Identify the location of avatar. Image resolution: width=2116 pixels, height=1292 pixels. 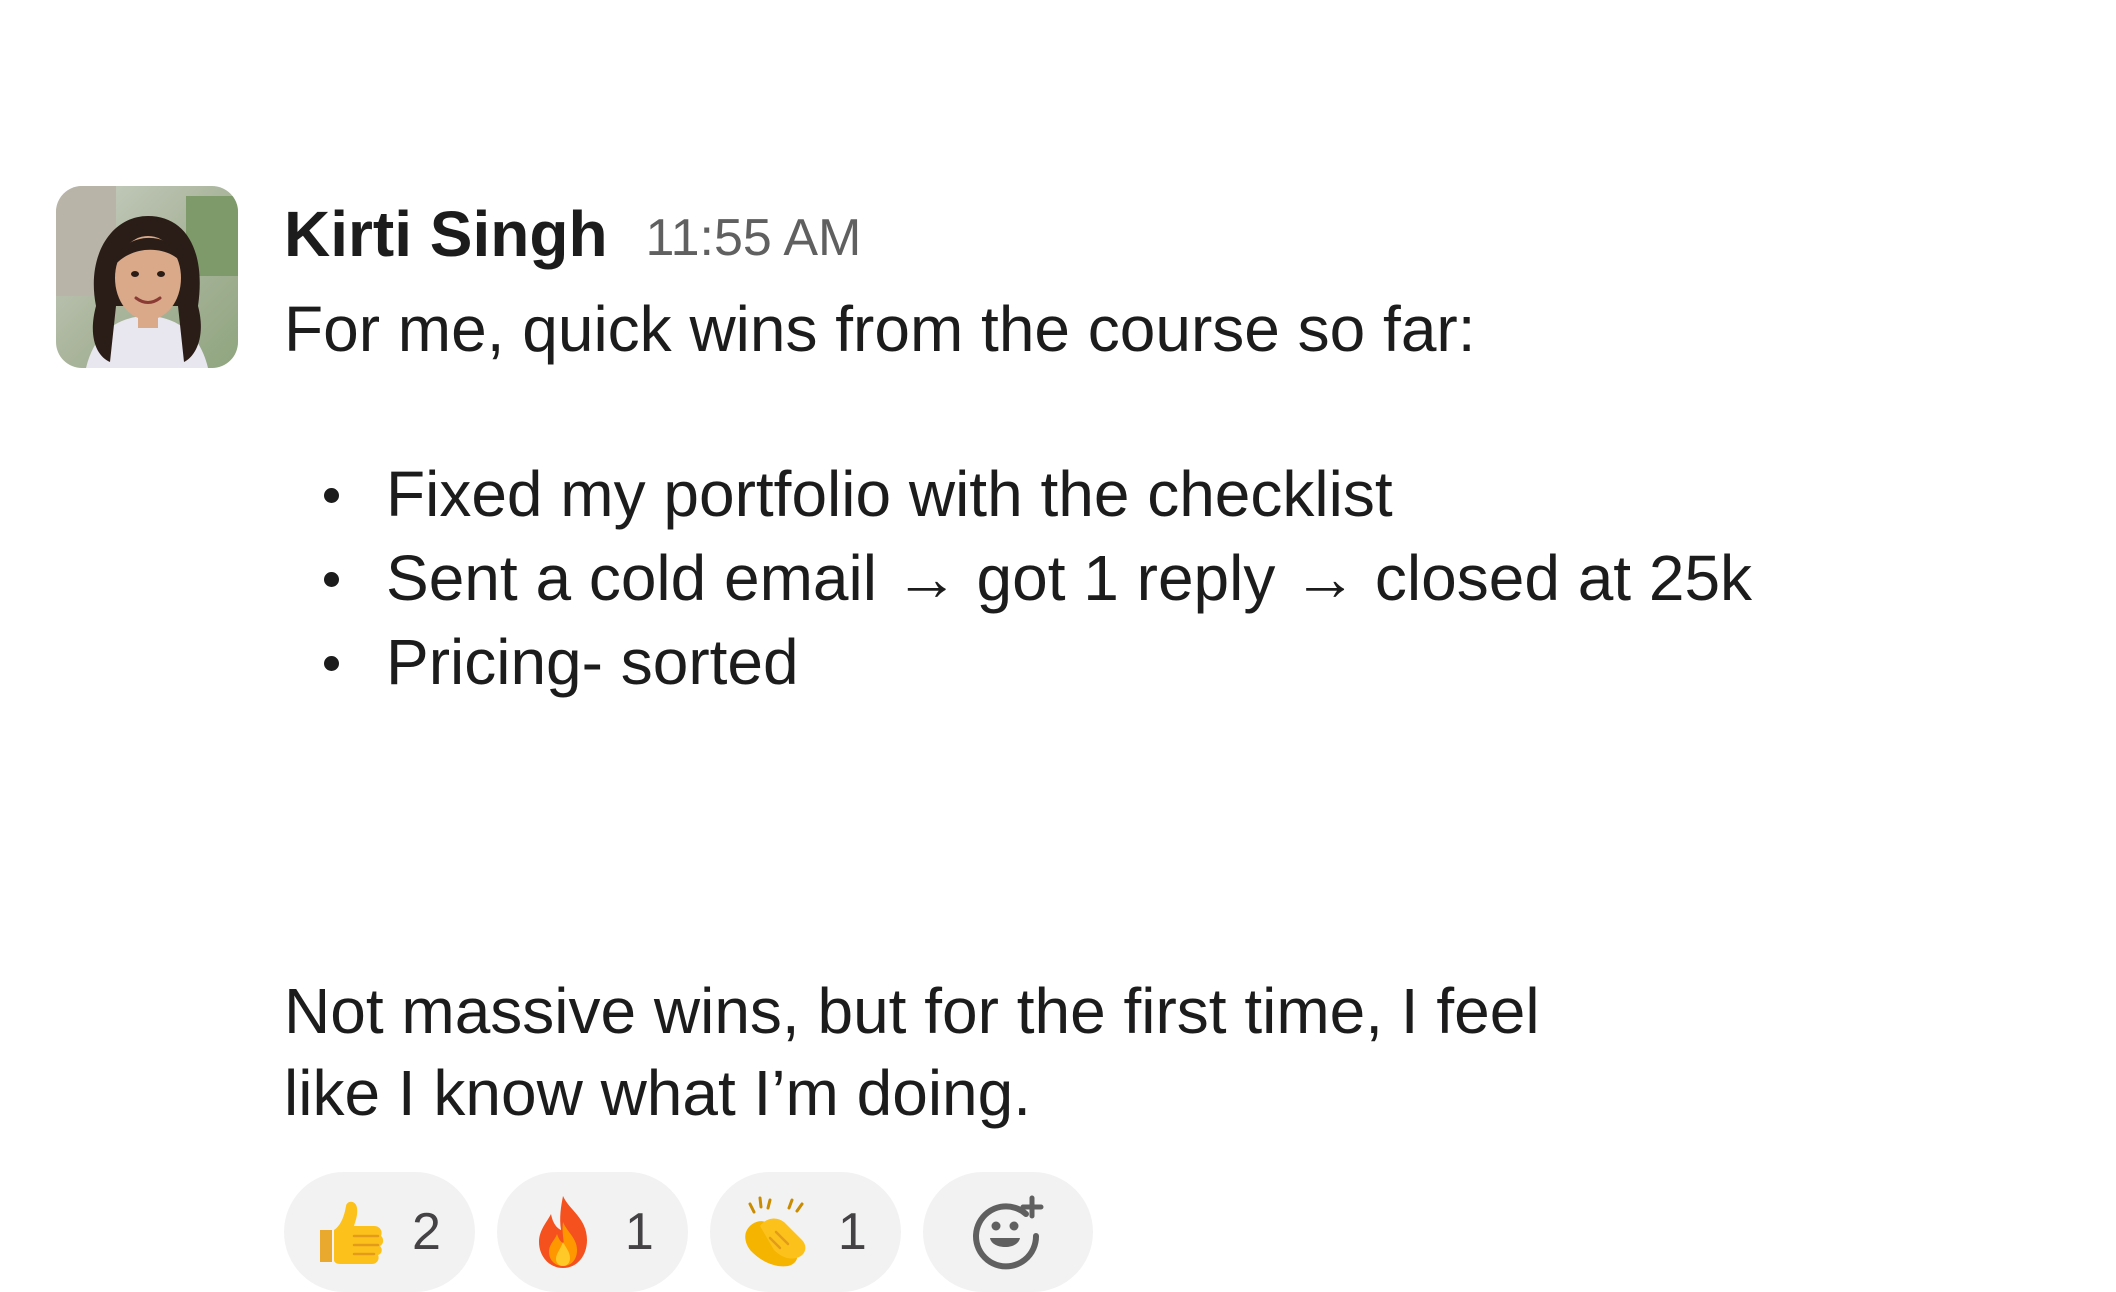
(147, 277).